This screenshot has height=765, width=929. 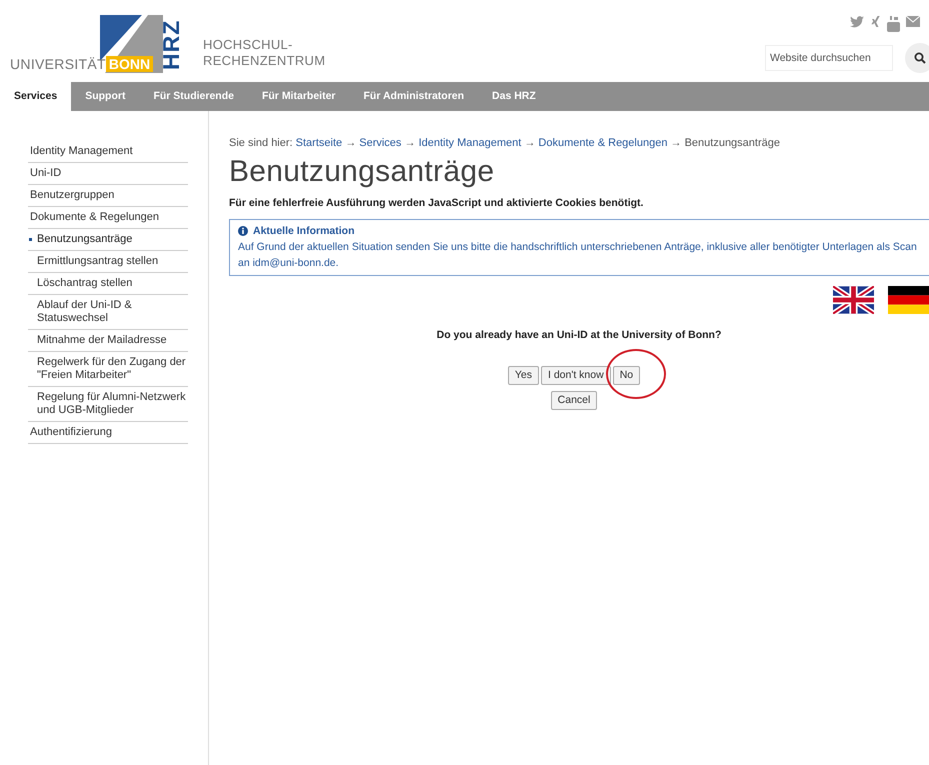 I want to click on breadcrumb-link: Services, so click(x=380, y=143).